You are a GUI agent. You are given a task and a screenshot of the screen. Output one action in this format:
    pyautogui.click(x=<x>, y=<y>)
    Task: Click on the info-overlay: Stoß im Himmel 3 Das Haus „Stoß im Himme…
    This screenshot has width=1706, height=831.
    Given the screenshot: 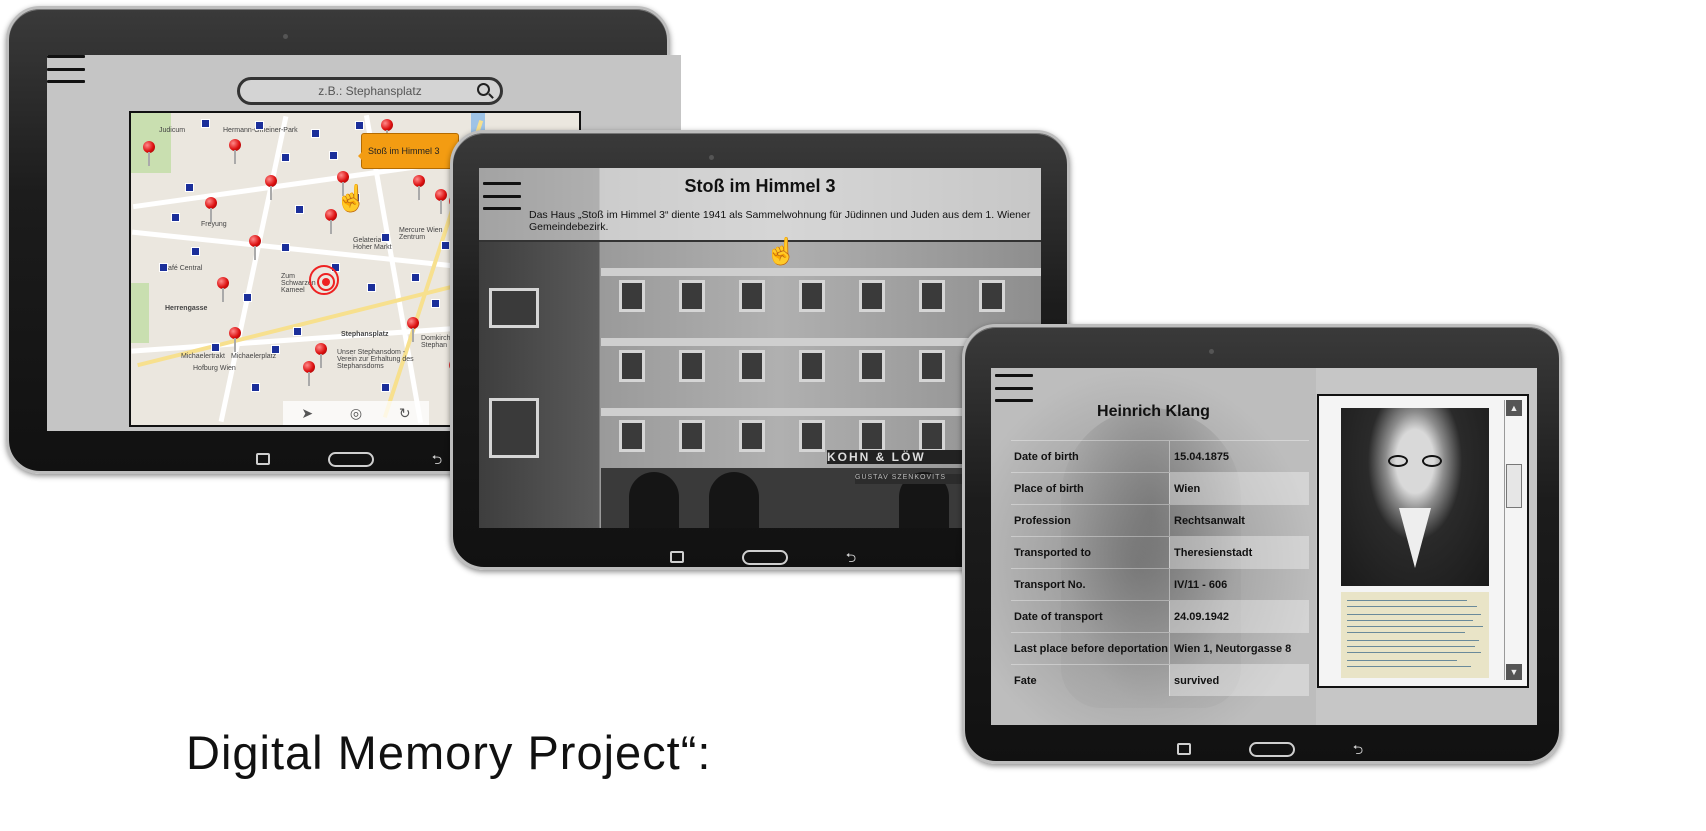 What is the action you would take?
    pyautogui.click(x=760, y=205)
    